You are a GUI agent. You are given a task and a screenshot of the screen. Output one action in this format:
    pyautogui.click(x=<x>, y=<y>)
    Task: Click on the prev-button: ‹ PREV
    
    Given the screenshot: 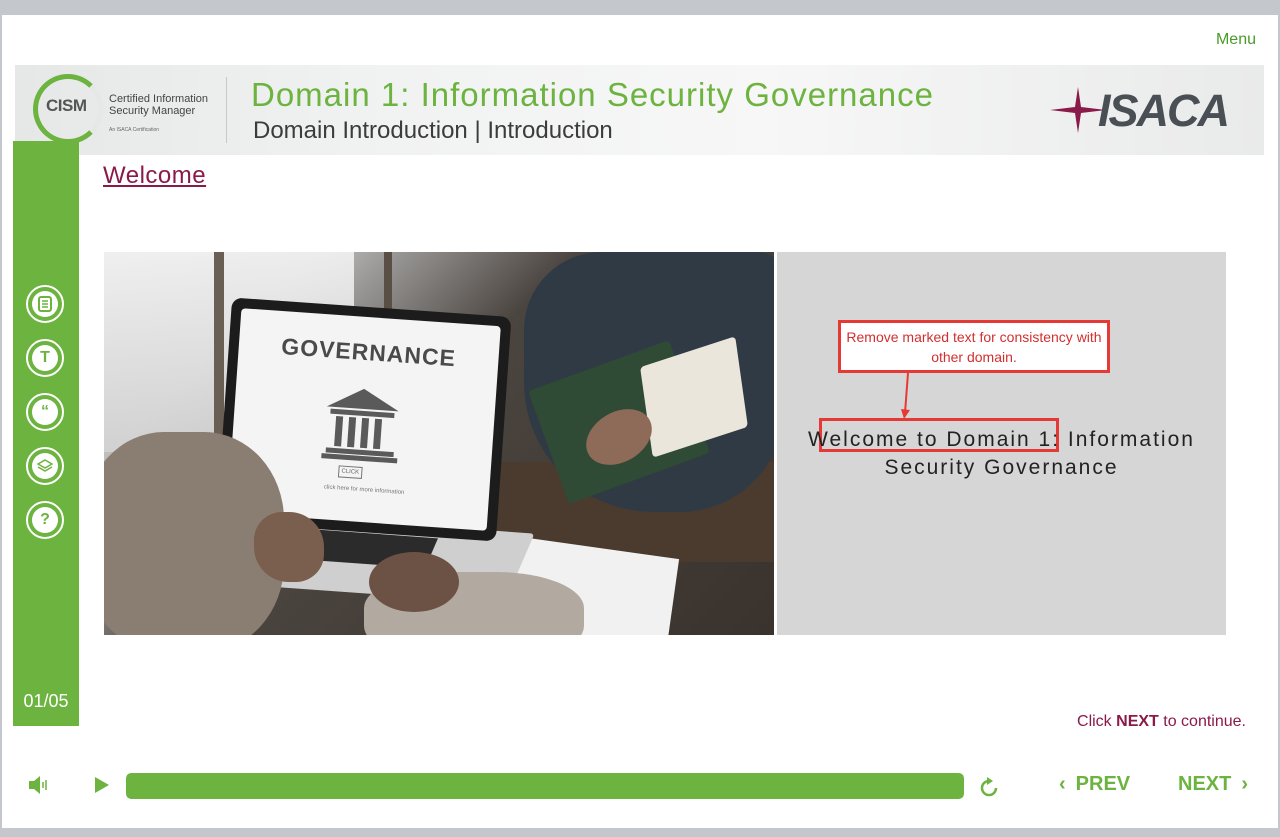 What is the action you would take?
    pyautogui.click(x=1094, y=784)
    